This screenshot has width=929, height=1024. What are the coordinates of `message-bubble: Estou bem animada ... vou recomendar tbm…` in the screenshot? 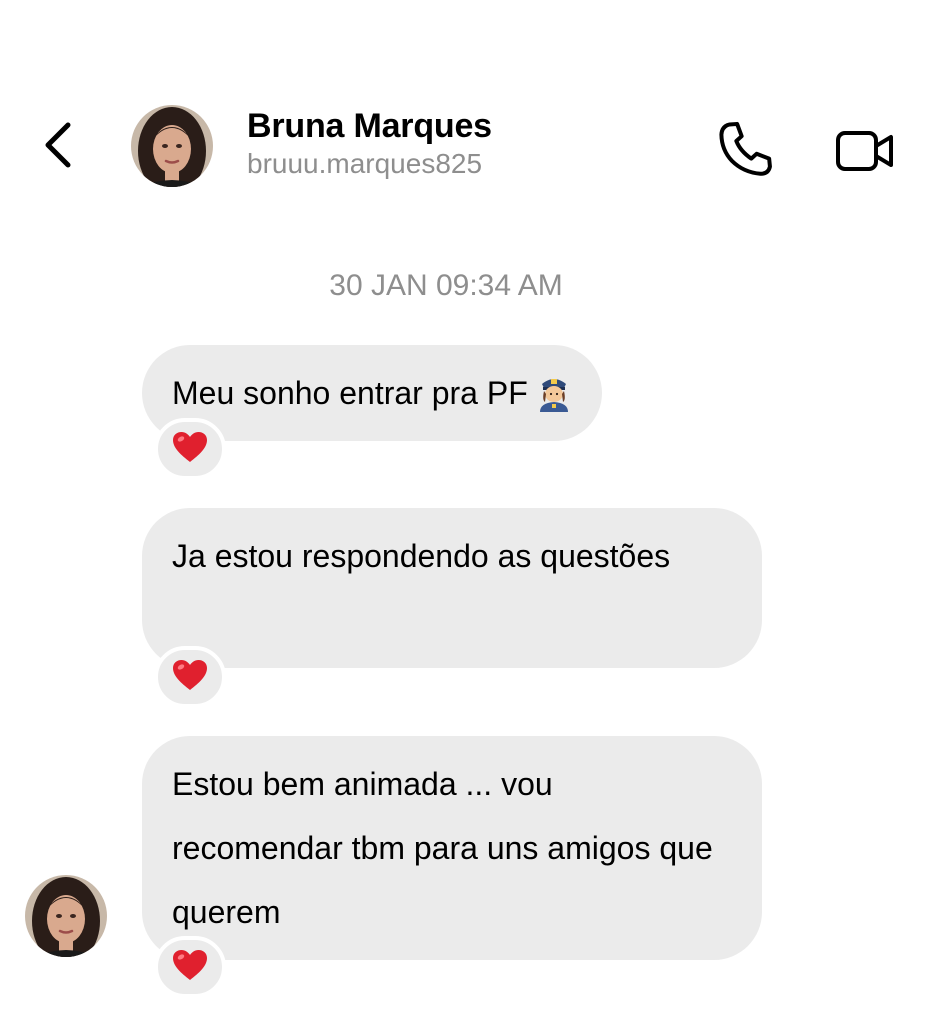 It's located at (452, 848).